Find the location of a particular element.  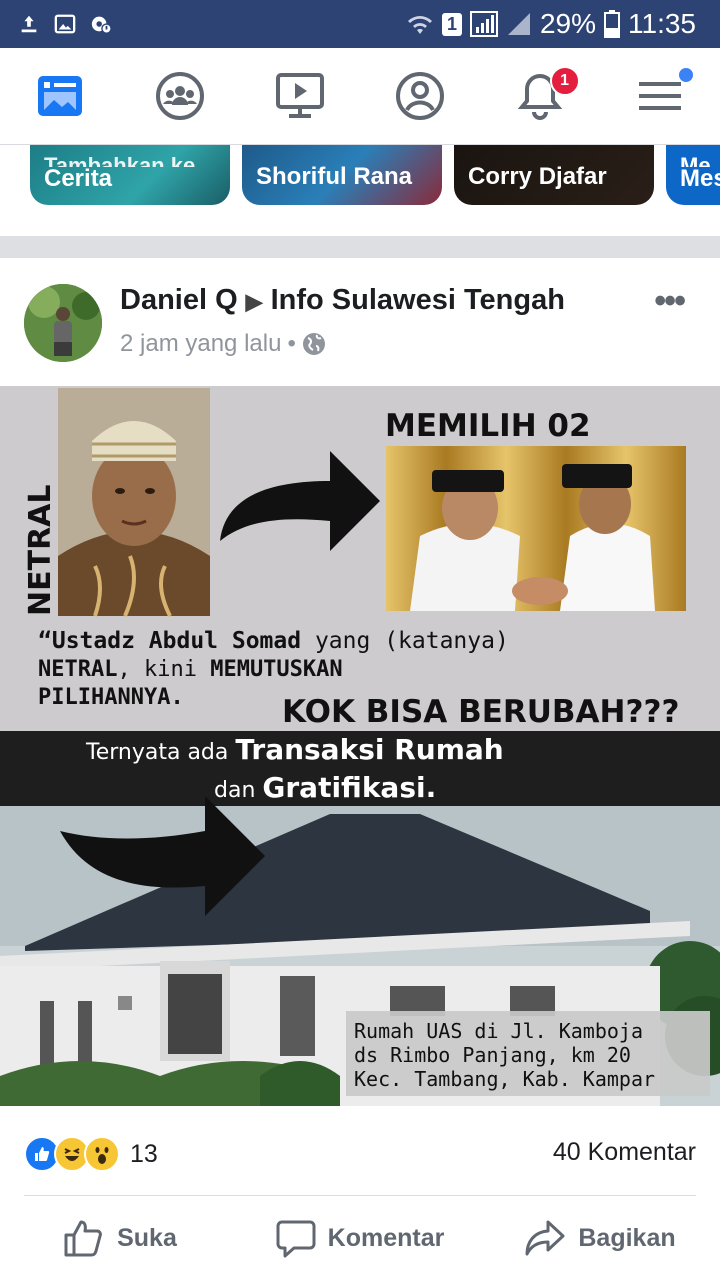

like-button: Suka is located at coordinates (120, 1238).